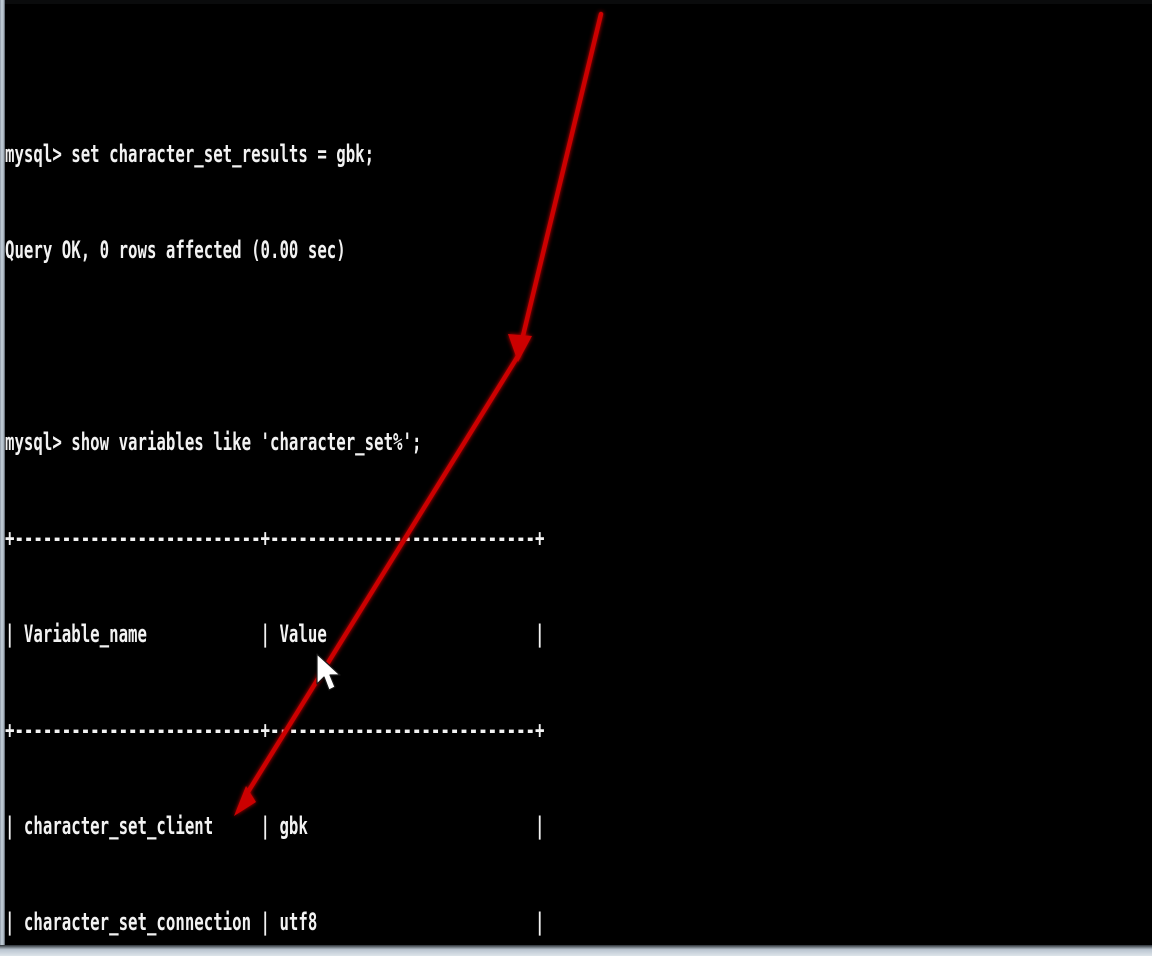  I want to click on table-row: | character_set_client | gbk |, so click(275, 826).